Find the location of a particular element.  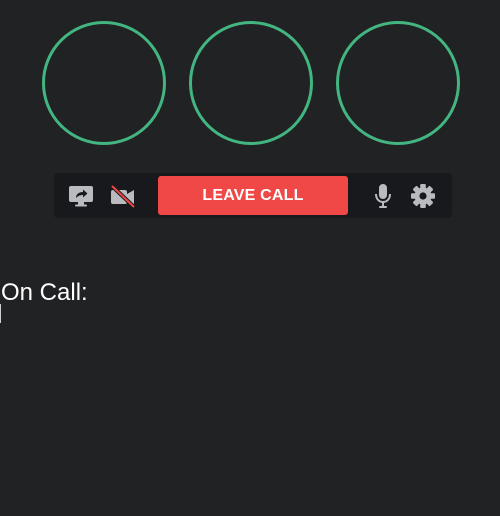

text-caret is located at coordinates (0, 313).